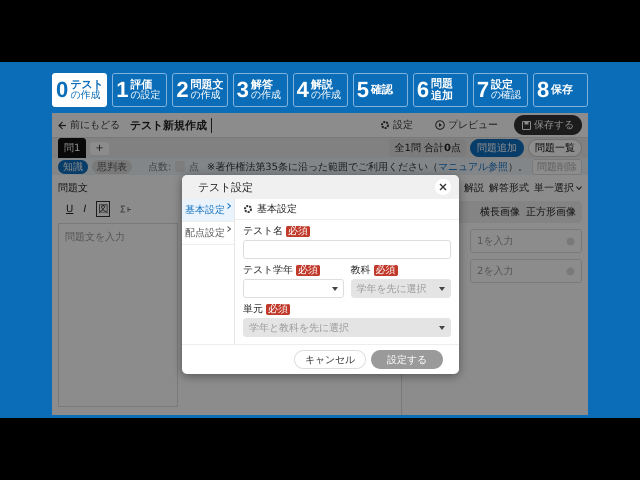 Image resolution: width=640 pixels, height=480 pixels. Describe the element at coordinates (330, 359) in the screenshot. I see `cancel-button: キャンセル` at that location.